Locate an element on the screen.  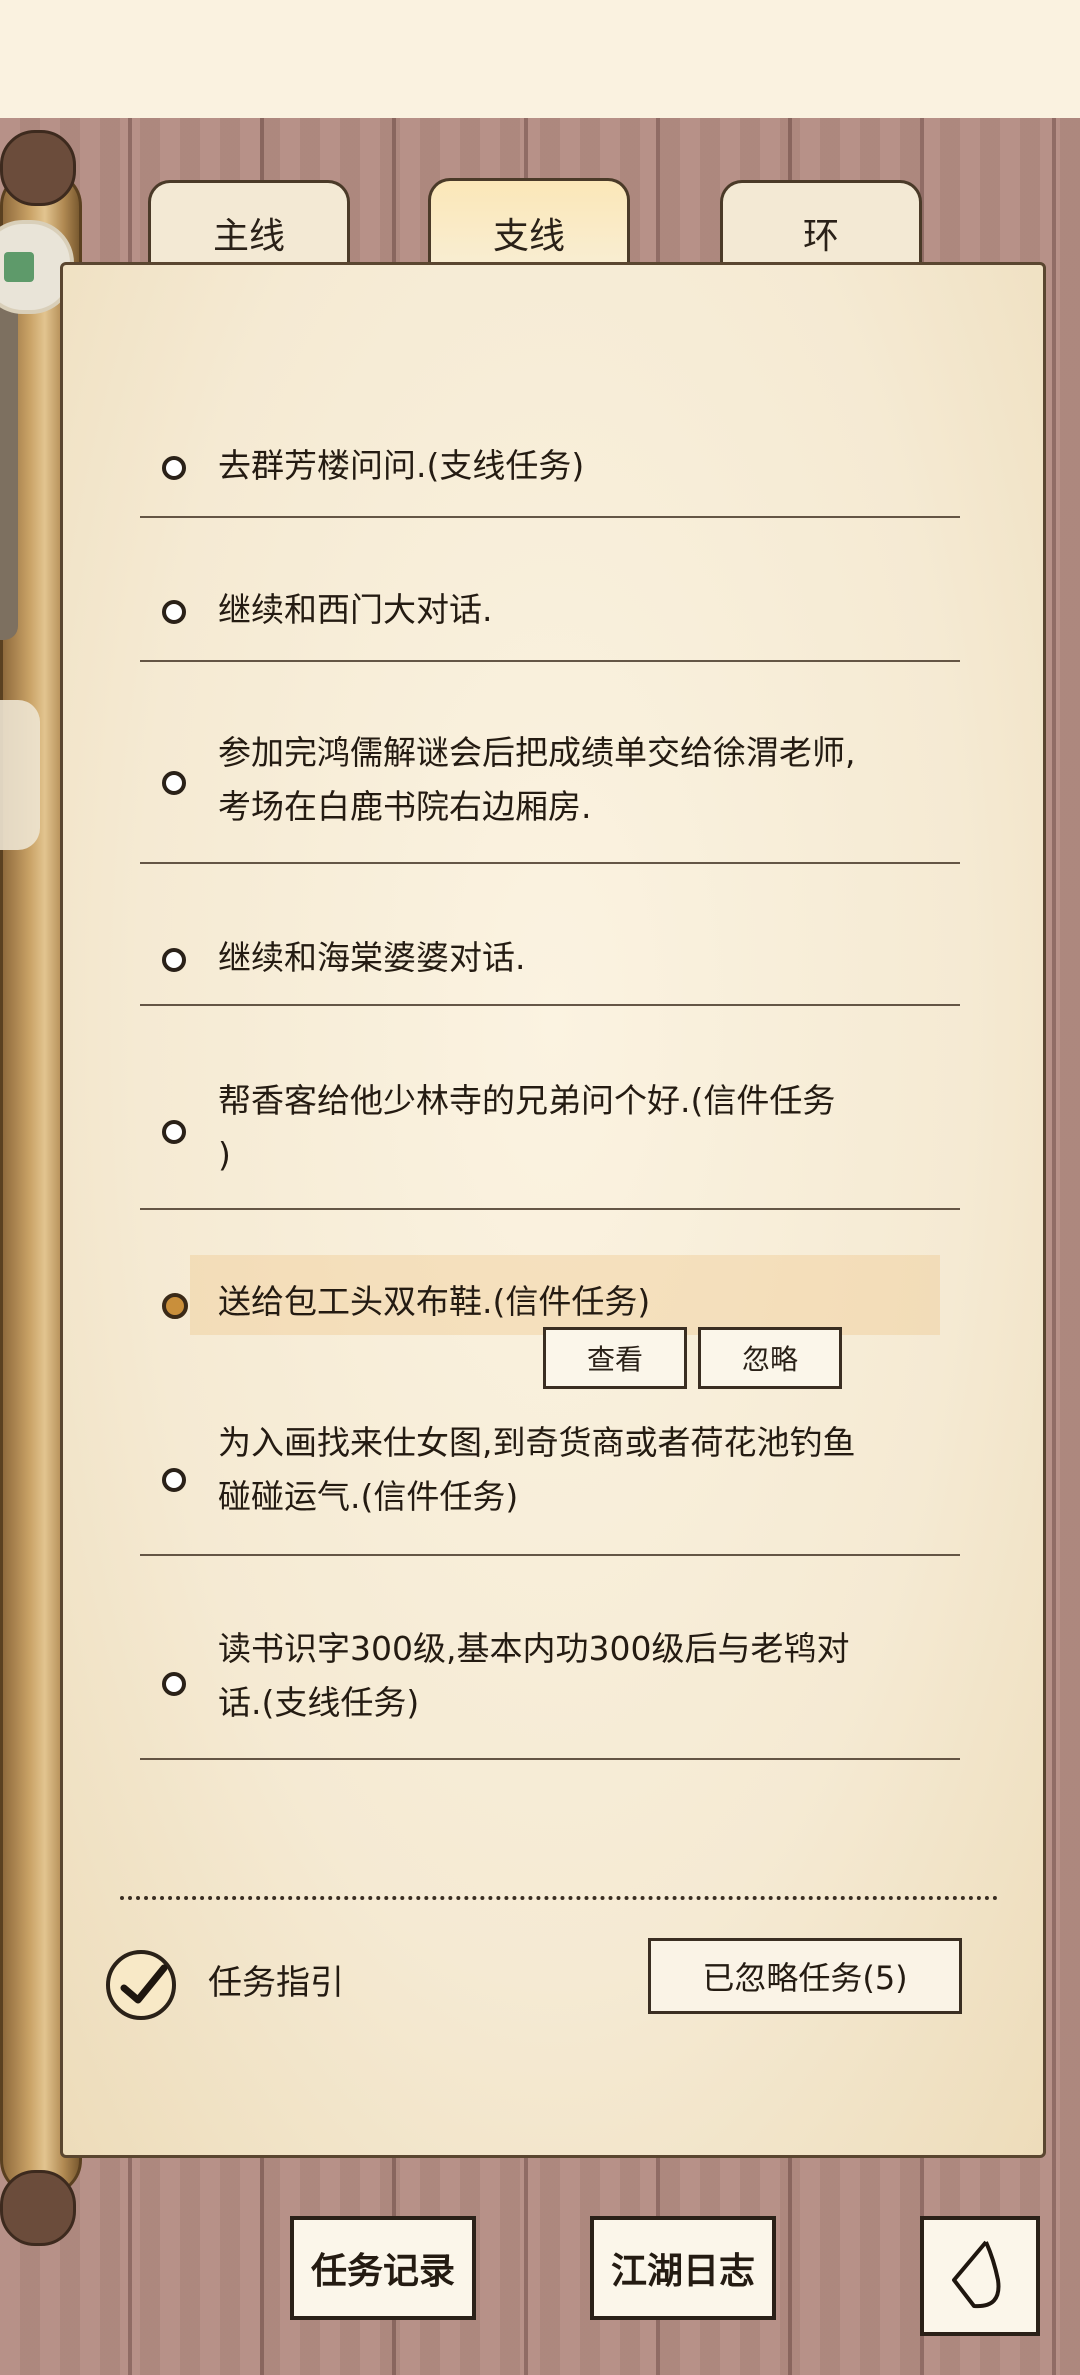
journal-button: 江湖日志 is located at coordinates (683, 2268).